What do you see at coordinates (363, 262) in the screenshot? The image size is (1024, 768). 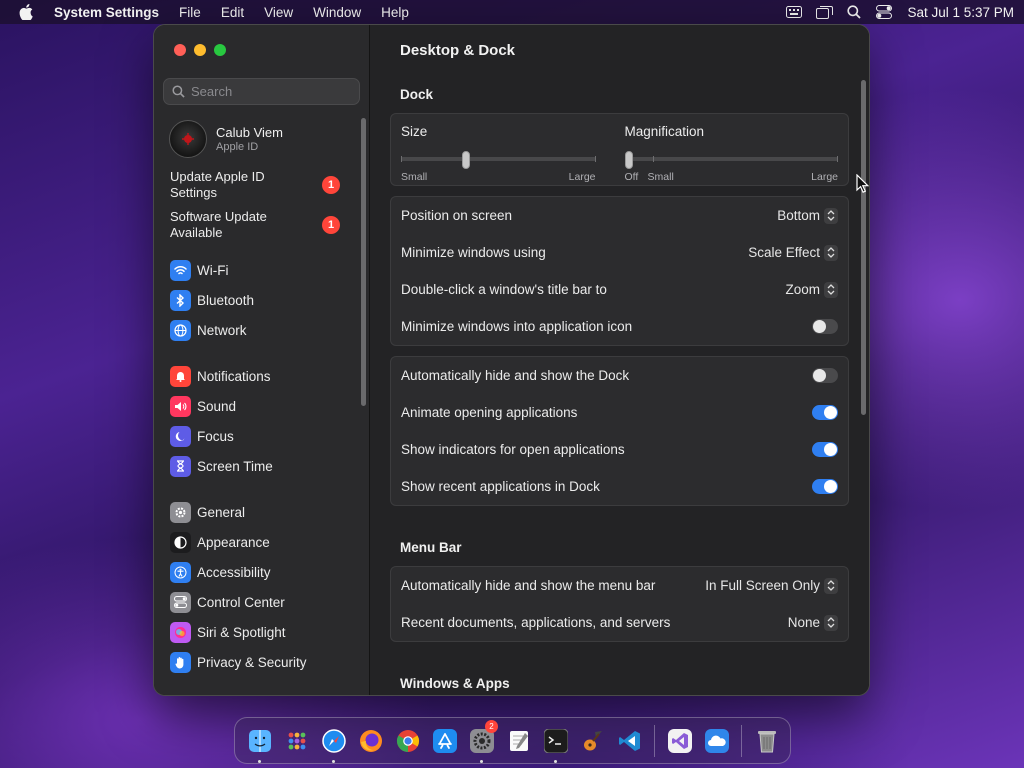 I see `sidebar-scrollbar` at bounding box center [363, 262].